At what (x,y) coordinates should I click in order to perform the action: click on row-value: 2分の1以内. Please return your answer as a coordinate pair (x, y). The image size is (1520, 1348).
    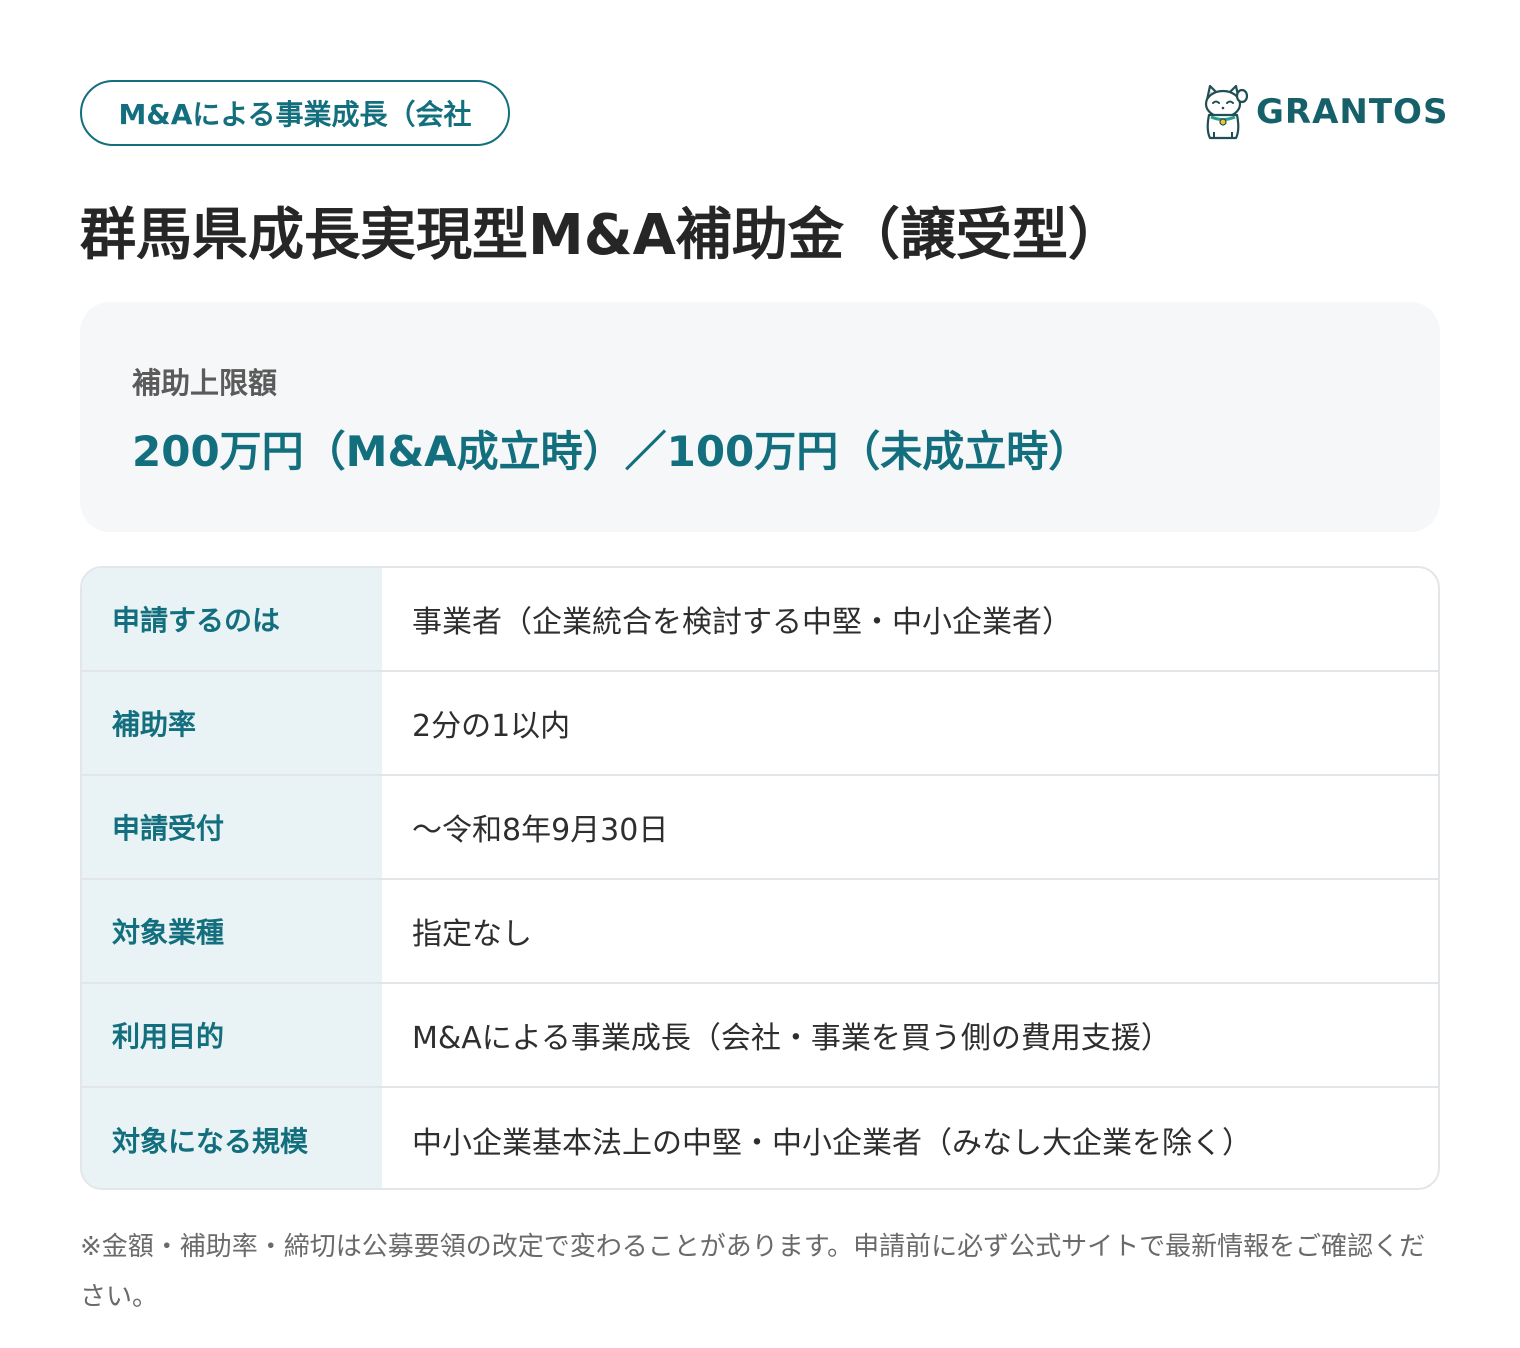
    Looking at the image, I should click on (491, 726).